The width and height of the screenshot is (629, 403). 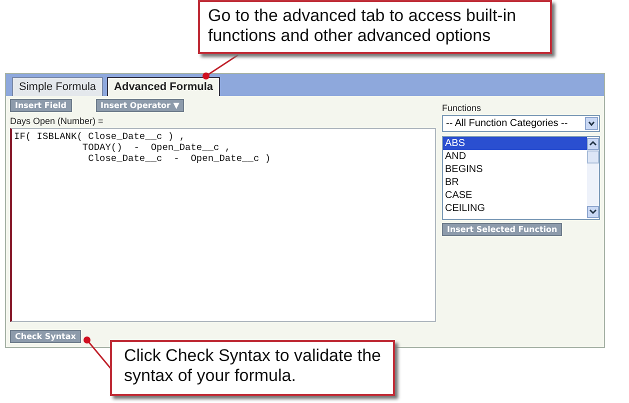 What do you see at coordinates (58, 86) in the screenshot?
I see `formula-tab: Simple Formula` at bounding box center [58, 86].